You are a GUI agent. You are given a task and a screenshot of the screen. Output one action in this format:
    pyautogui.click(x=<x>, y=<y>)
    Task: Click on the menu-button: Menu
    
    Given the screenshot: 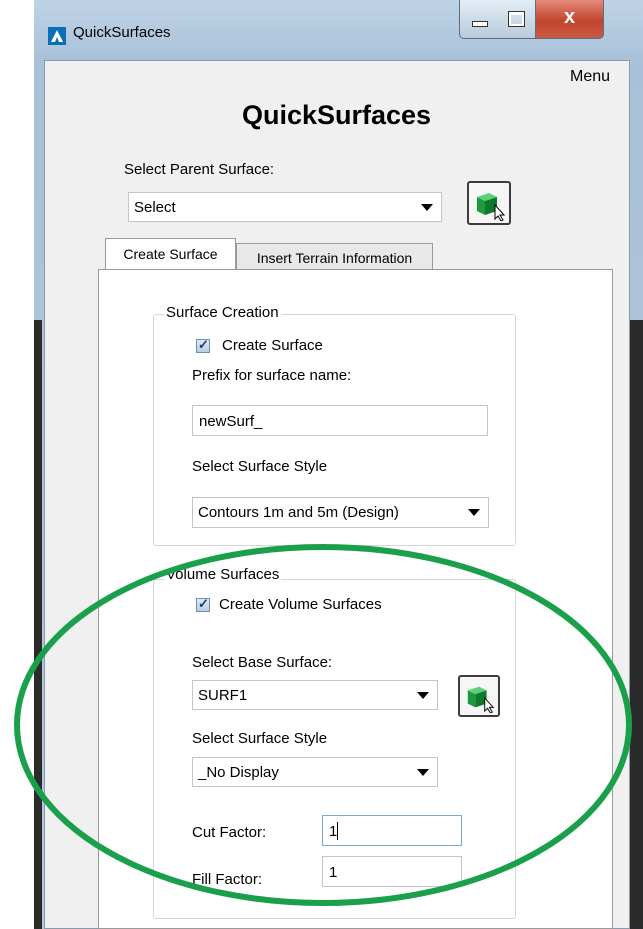 What is the action you would take?
    pyautogui.click(x=590, y=77)
    